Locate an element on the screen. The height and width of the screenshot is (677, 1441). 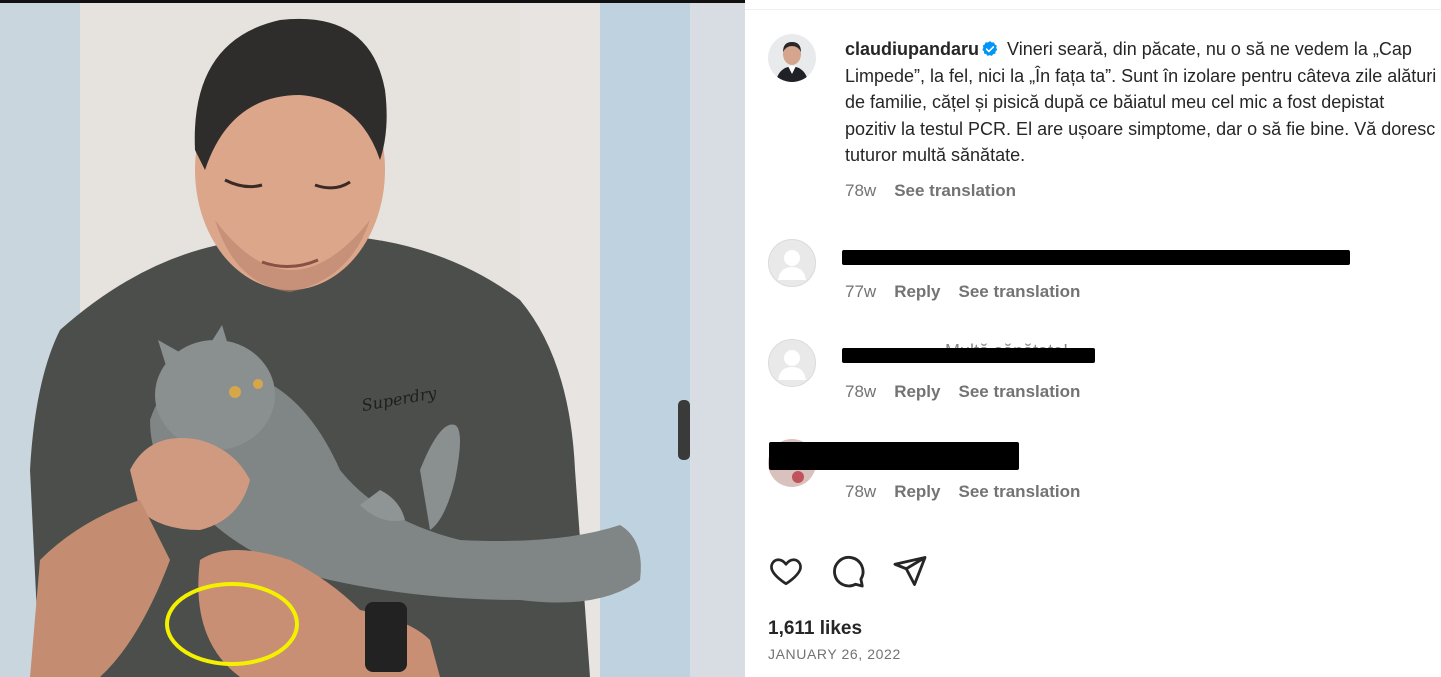
comment-button is located at coordinates (848, 571).